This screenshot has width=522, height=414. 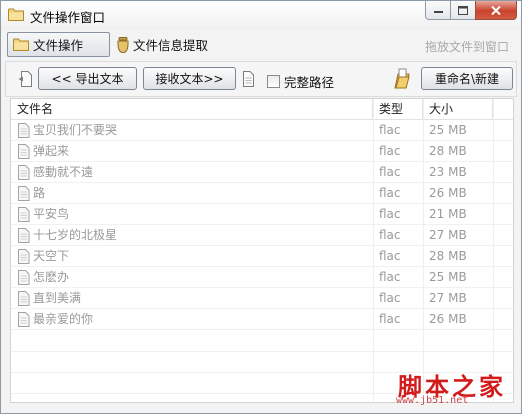 I want to click on table-row: 十七岁的北极星 flac 27 MB, so click(x=262, y=235).